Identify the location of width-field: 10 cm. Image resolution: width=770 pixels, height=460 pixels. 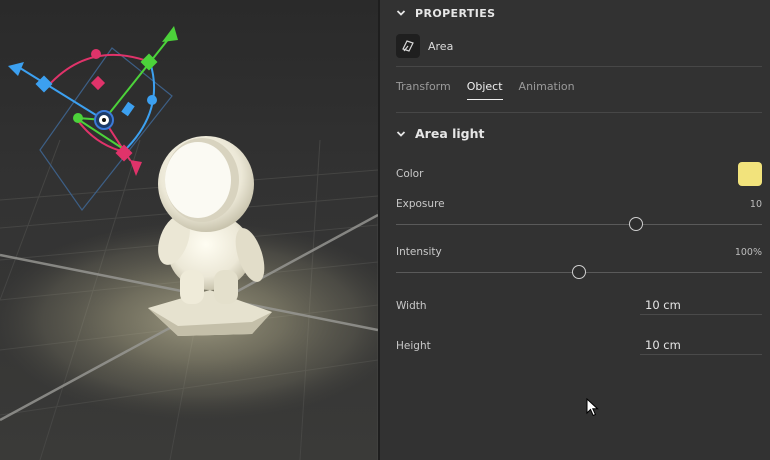
(701, 305).